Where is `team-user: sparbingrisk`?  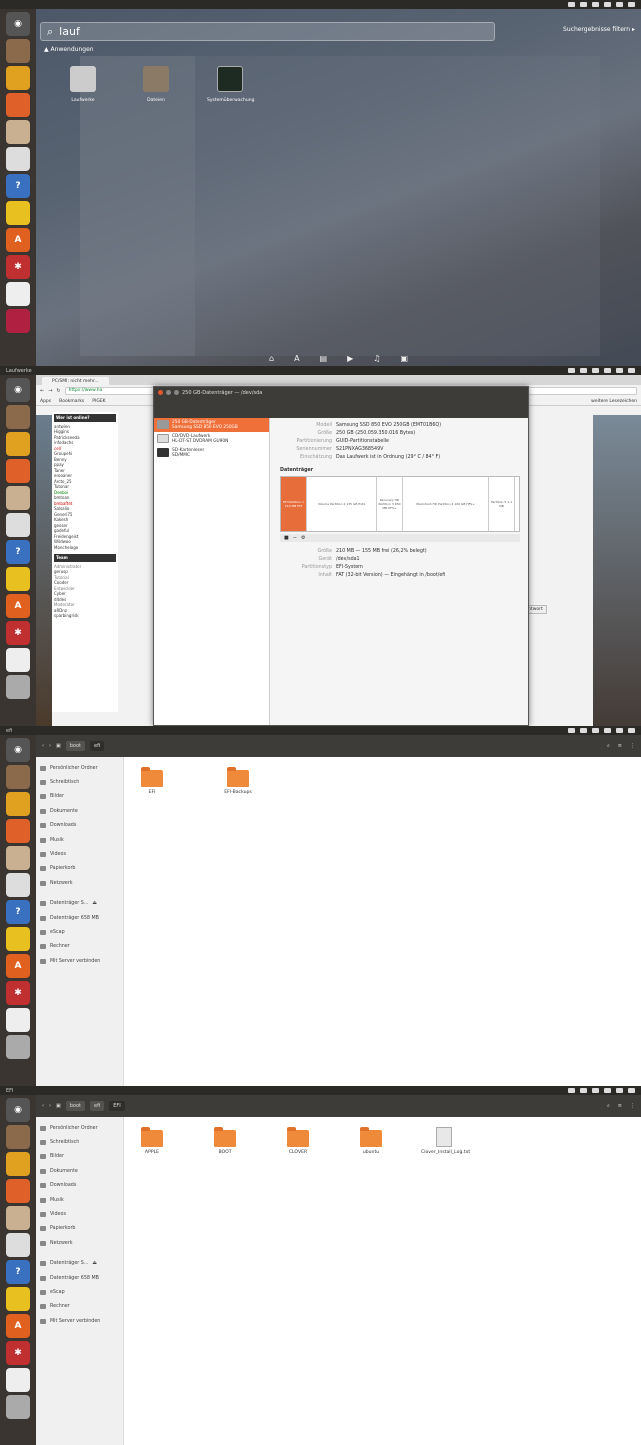 team-user: sparbingrisk is located at coordinates (85, 616).